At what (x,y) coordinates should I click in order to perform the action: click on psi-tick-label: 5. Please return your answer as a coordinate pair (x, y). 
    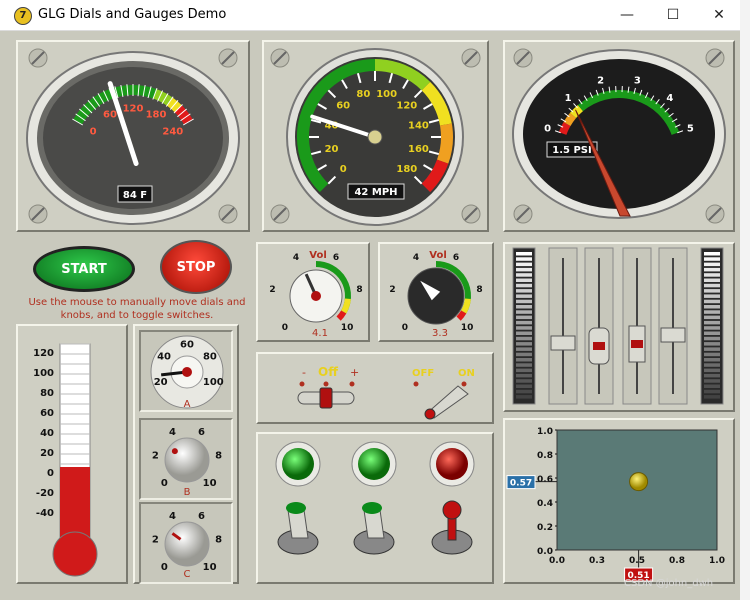
    Looking at the image, I should click on (690, 128).